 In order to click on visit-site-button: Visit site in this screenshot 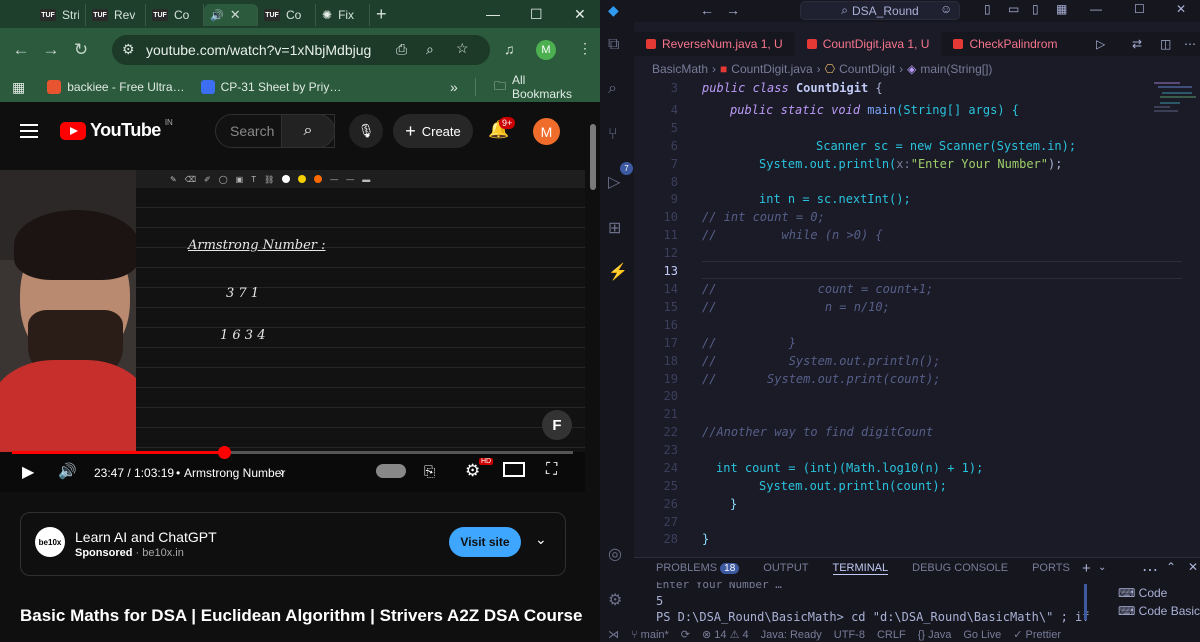, I will do `click(485, 542)`.